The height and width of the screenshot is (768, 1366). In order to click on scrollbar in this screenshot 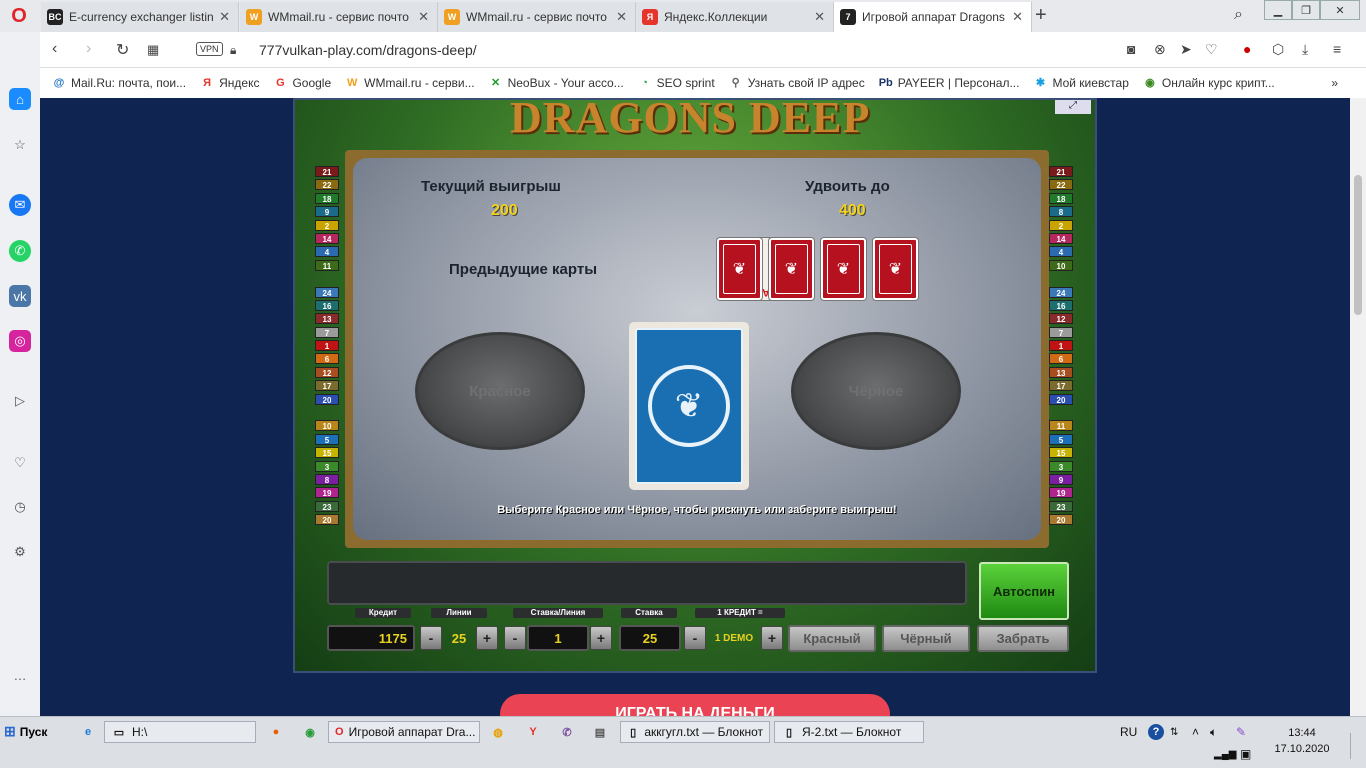, I will do `click(1358, 407)`.